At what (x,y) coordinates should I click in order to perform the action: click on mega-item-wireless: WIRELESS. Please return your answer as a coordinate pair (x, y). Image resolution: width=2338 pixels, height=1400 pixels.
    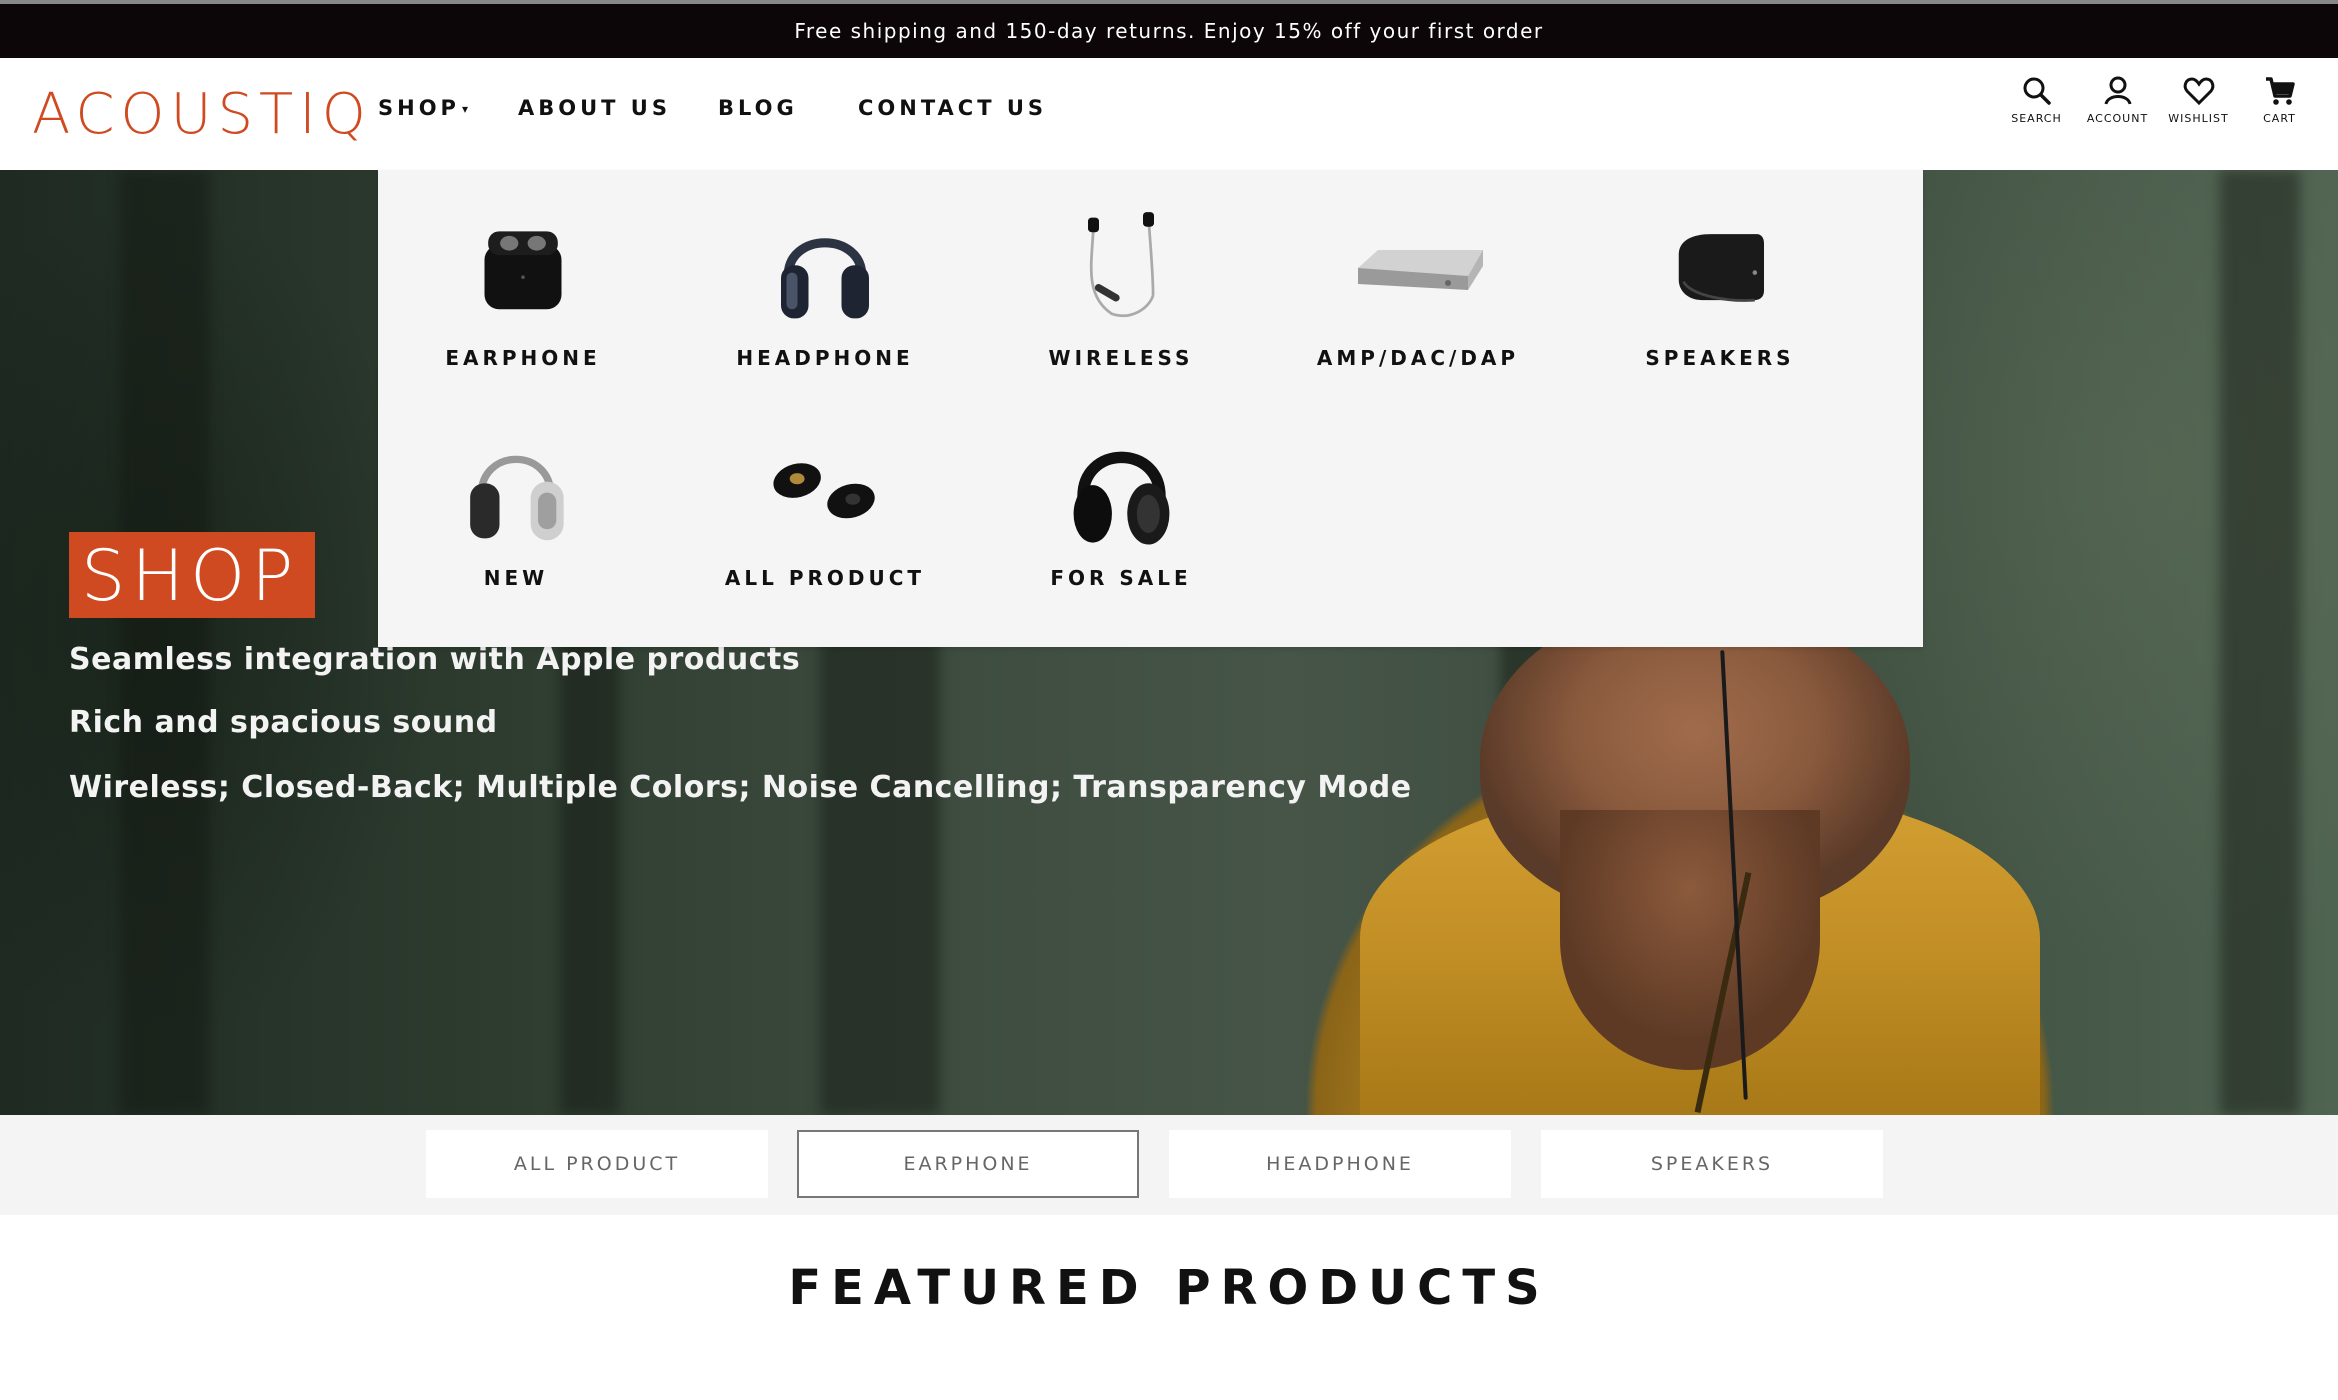
    Looking at the image, I should click on (1121, 284).